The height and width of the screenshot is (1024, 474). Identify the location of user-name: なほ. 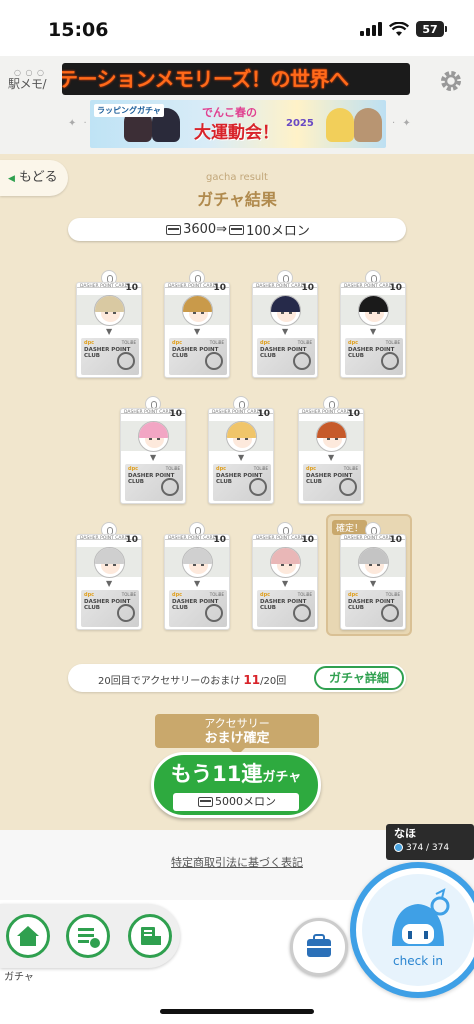
(405, 833).